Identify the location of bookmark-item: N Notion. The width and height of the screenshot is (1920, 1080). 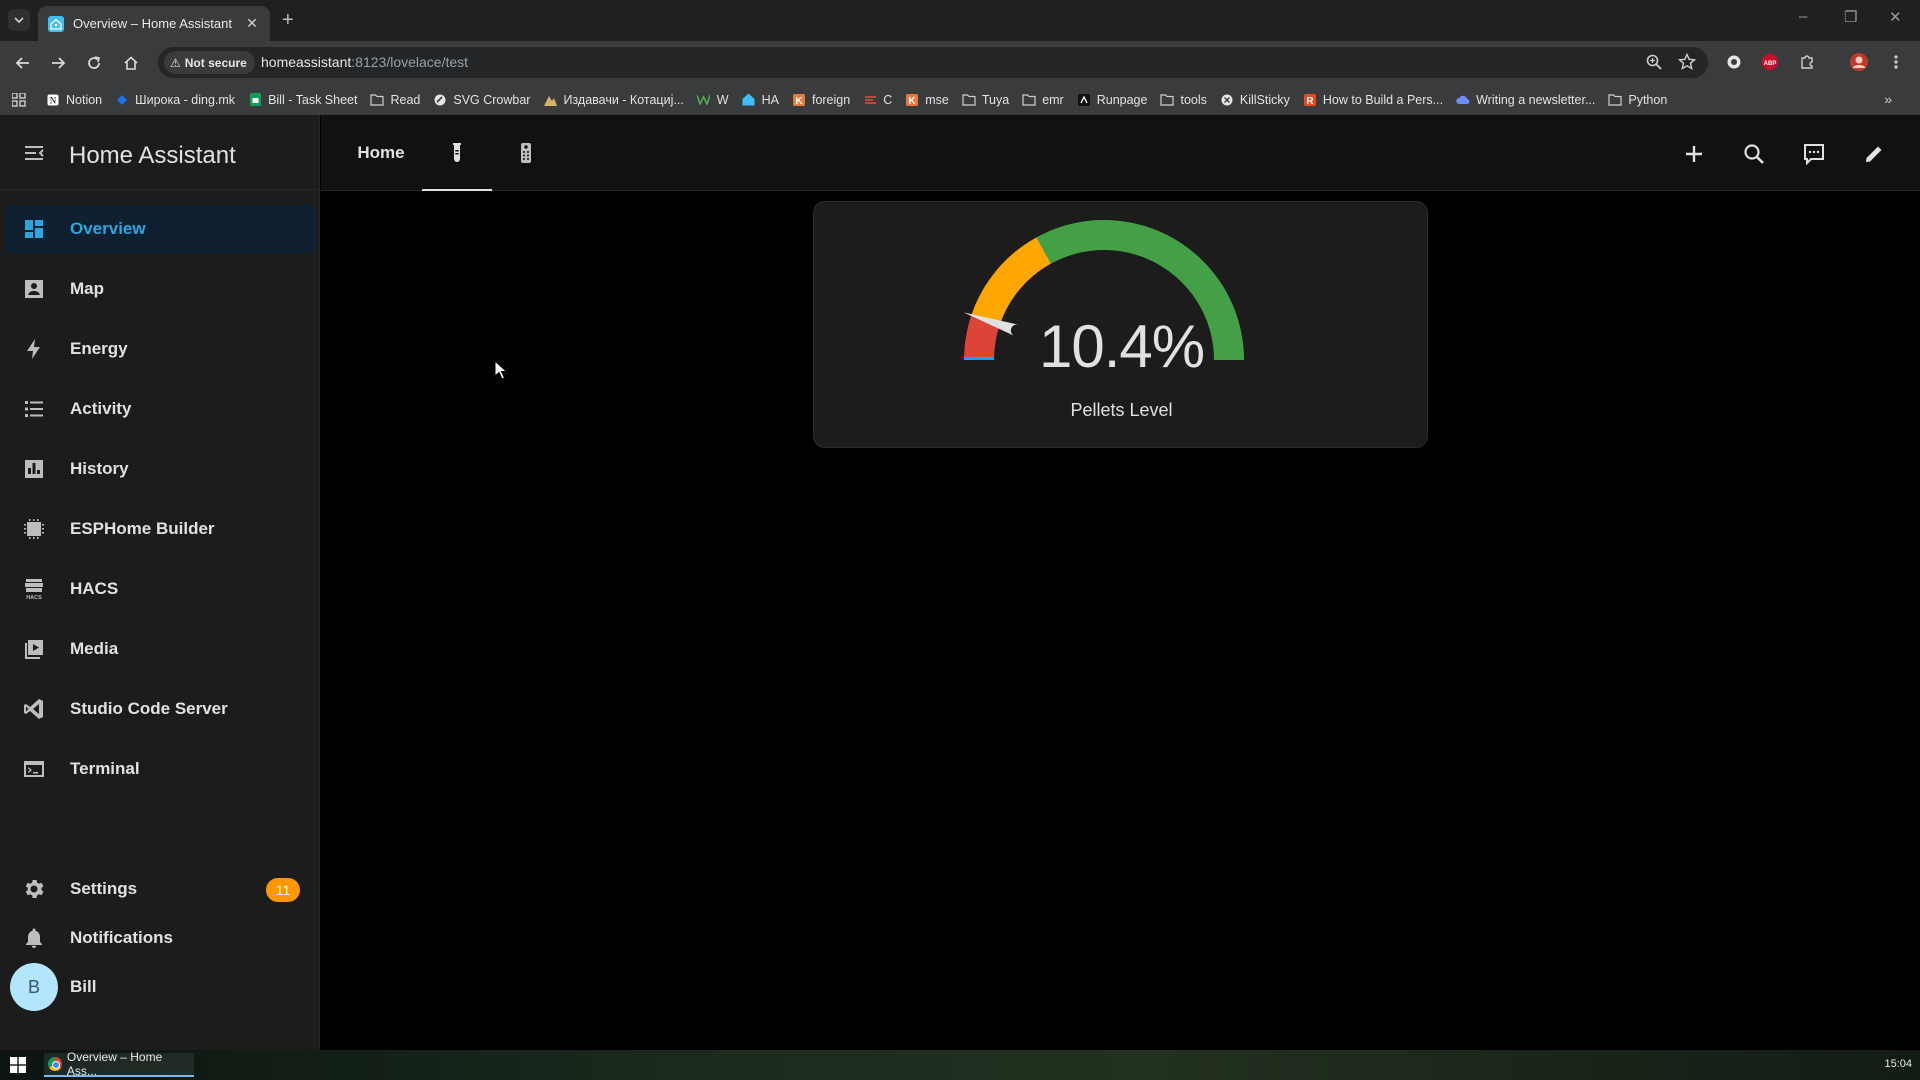
(74, 100).